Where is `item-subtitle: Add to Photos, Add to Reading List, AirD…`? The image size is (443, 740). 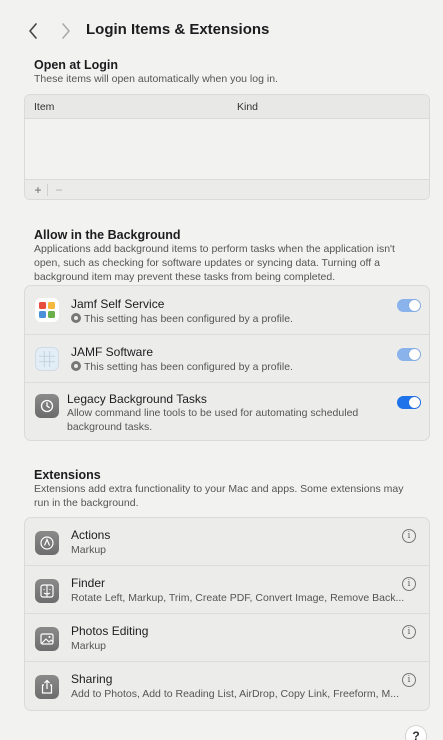
item-subtitle: Add to Photos, Add to Reading List, AirD… is located at coordinates (235, 694).